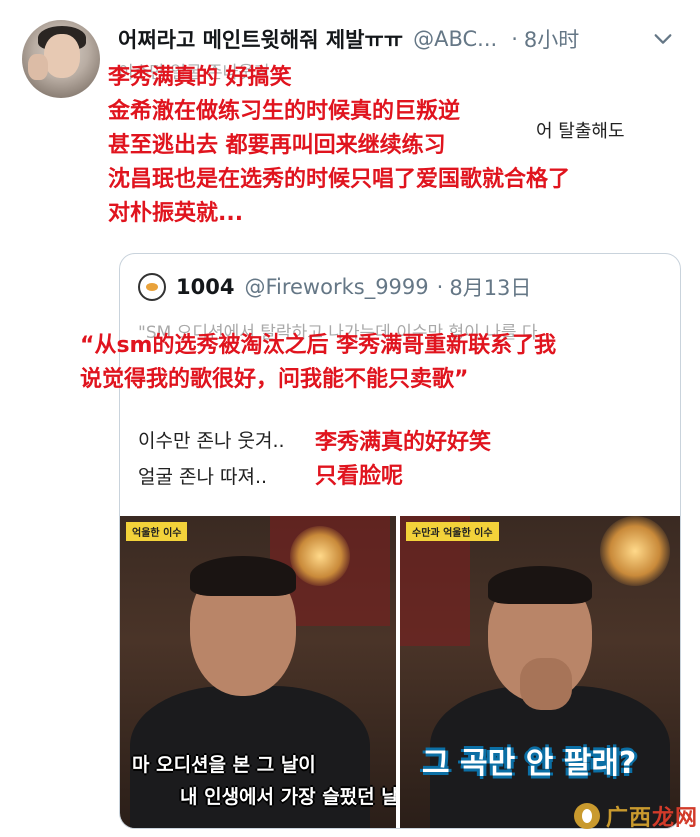 The image size is (700, 837). I want to click on overlay-caption-line: 说觉得我的歌很好，问我能不能只卖歌”, so click(274, 379).